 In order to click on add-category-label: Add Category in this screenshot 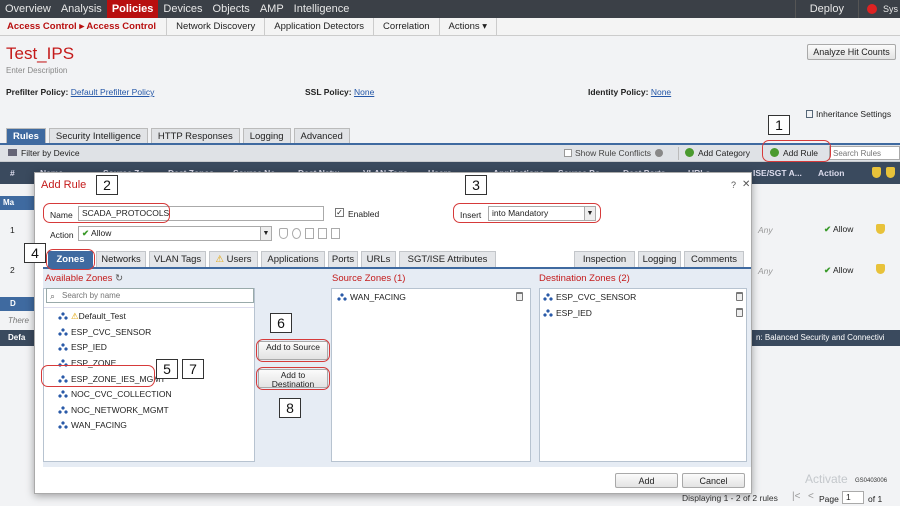, I will do `click(724, 153)`.